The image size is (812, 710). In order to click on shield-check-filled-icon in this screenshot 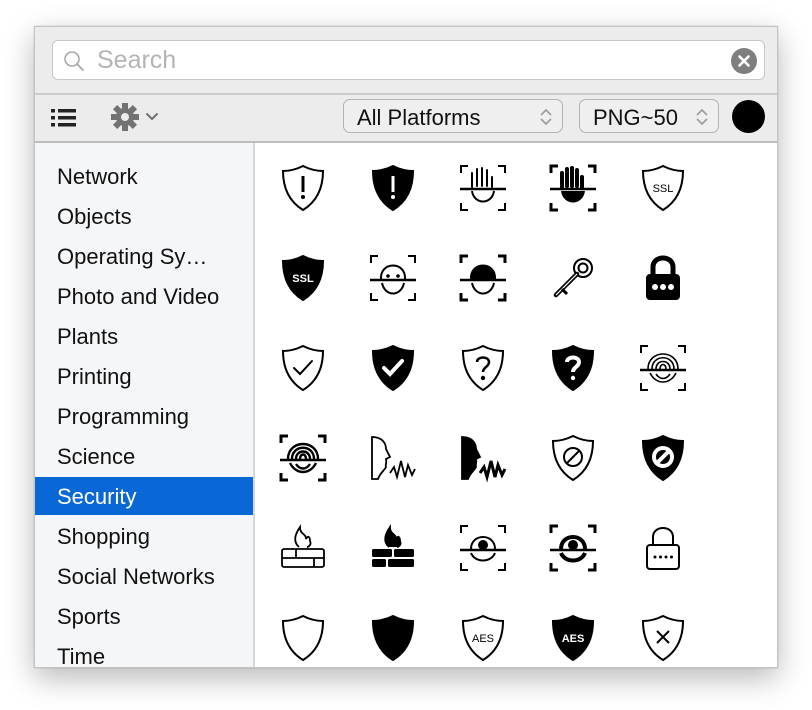, I will do `click(393, 368)`.